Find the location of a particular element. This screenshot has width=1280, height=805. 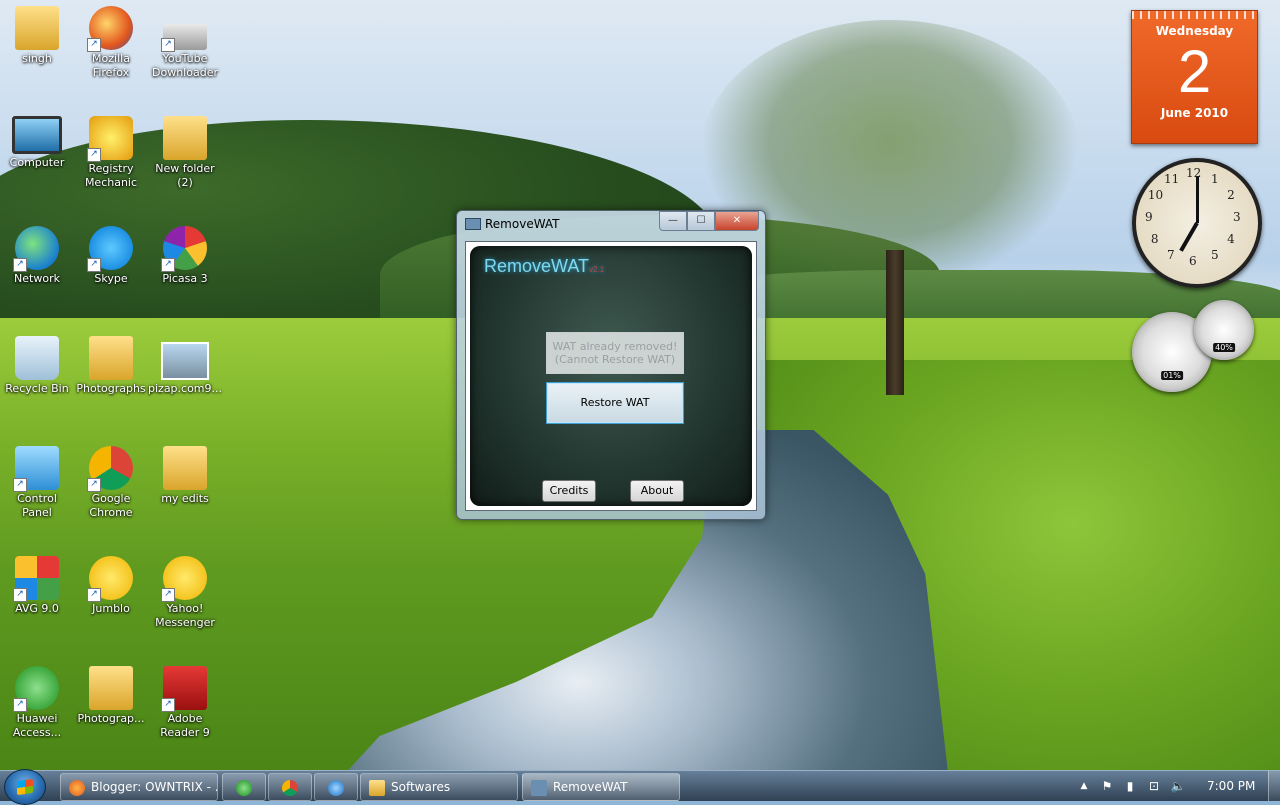

chrome-icon: ↗ is located at coordinates (110, 469).